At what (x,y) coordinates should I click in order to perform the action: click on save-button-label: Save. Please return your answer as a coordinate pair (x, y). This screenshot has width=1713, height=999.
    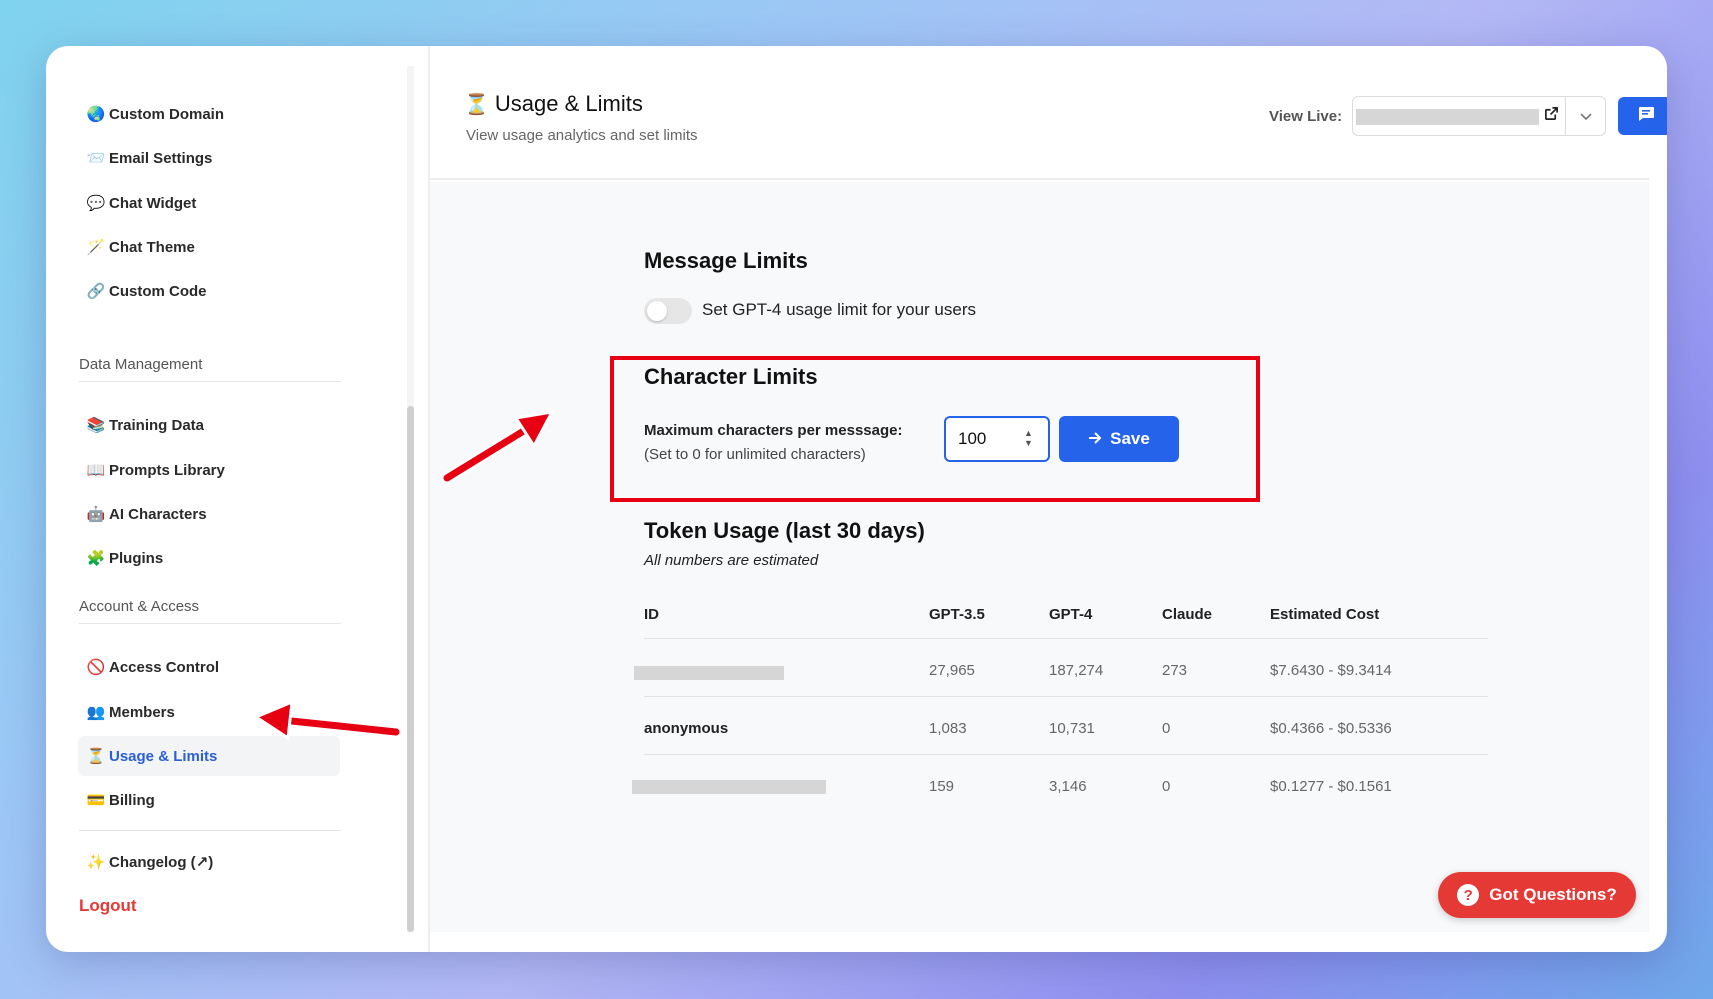
    Looking at the image, I should click on (1130, 438).